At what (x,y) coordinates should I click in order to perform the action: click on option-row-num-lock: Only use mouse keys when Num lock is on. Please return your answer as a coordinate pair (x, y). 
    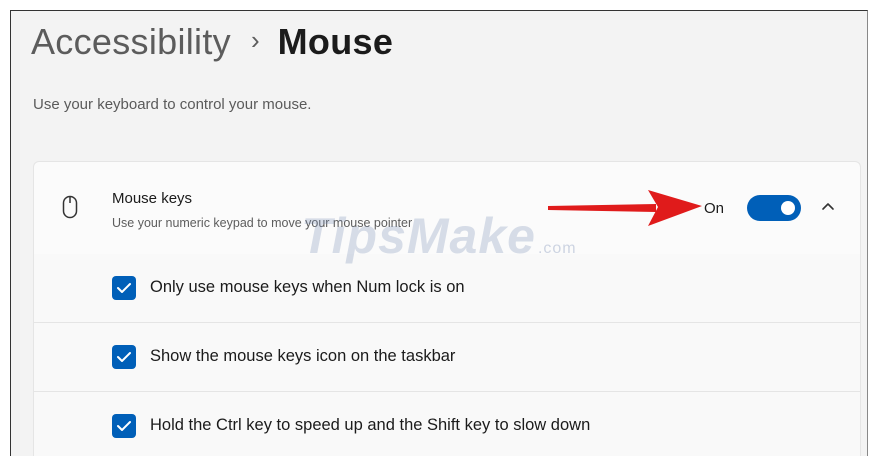
    Looking at the image, I should click on (447, 288).